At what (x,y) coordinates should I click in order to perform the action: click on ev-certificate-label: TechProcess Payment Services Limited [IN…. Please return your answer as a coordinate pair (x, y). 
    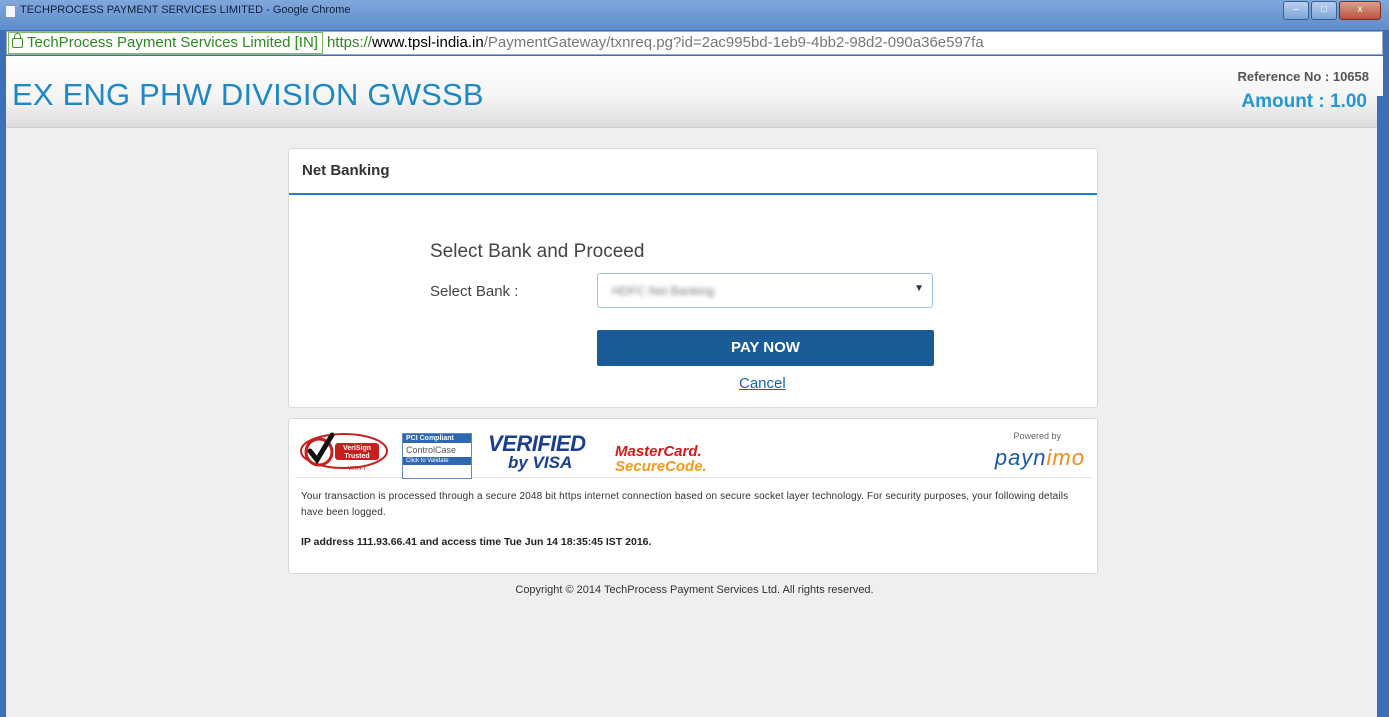
    Looking at the image, I should click on (172, 42).